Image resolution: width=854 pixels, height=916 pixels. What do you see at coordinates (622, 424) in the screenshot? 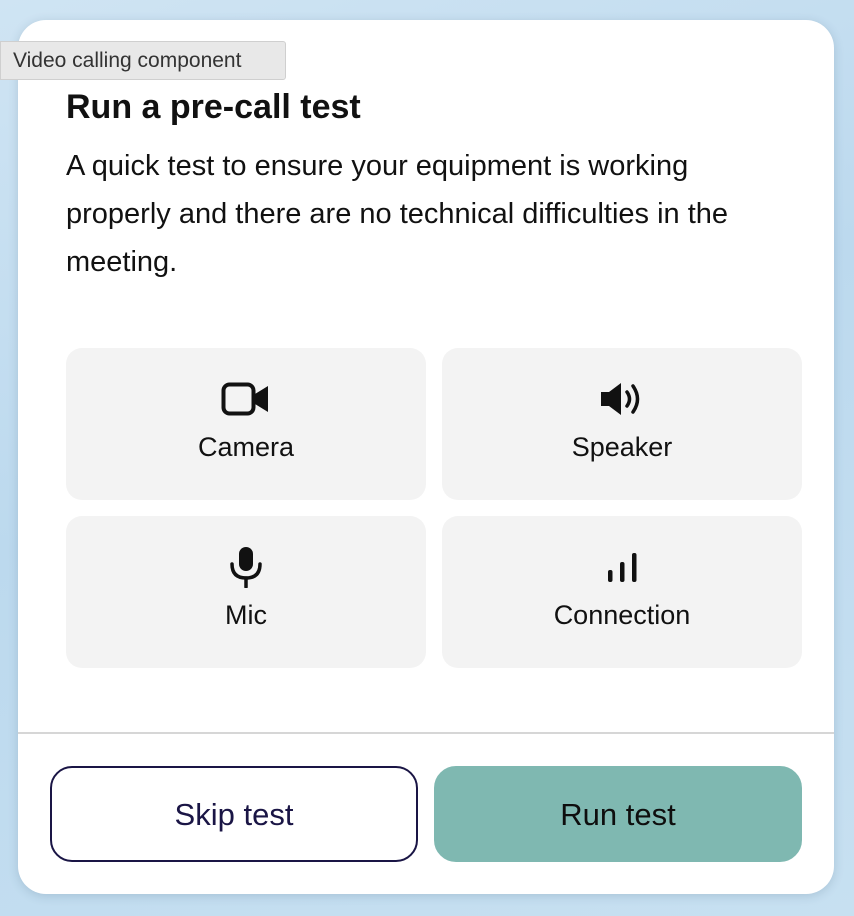
I see `speaker-test-tile: Speaker` at bounding box center [622, 424].